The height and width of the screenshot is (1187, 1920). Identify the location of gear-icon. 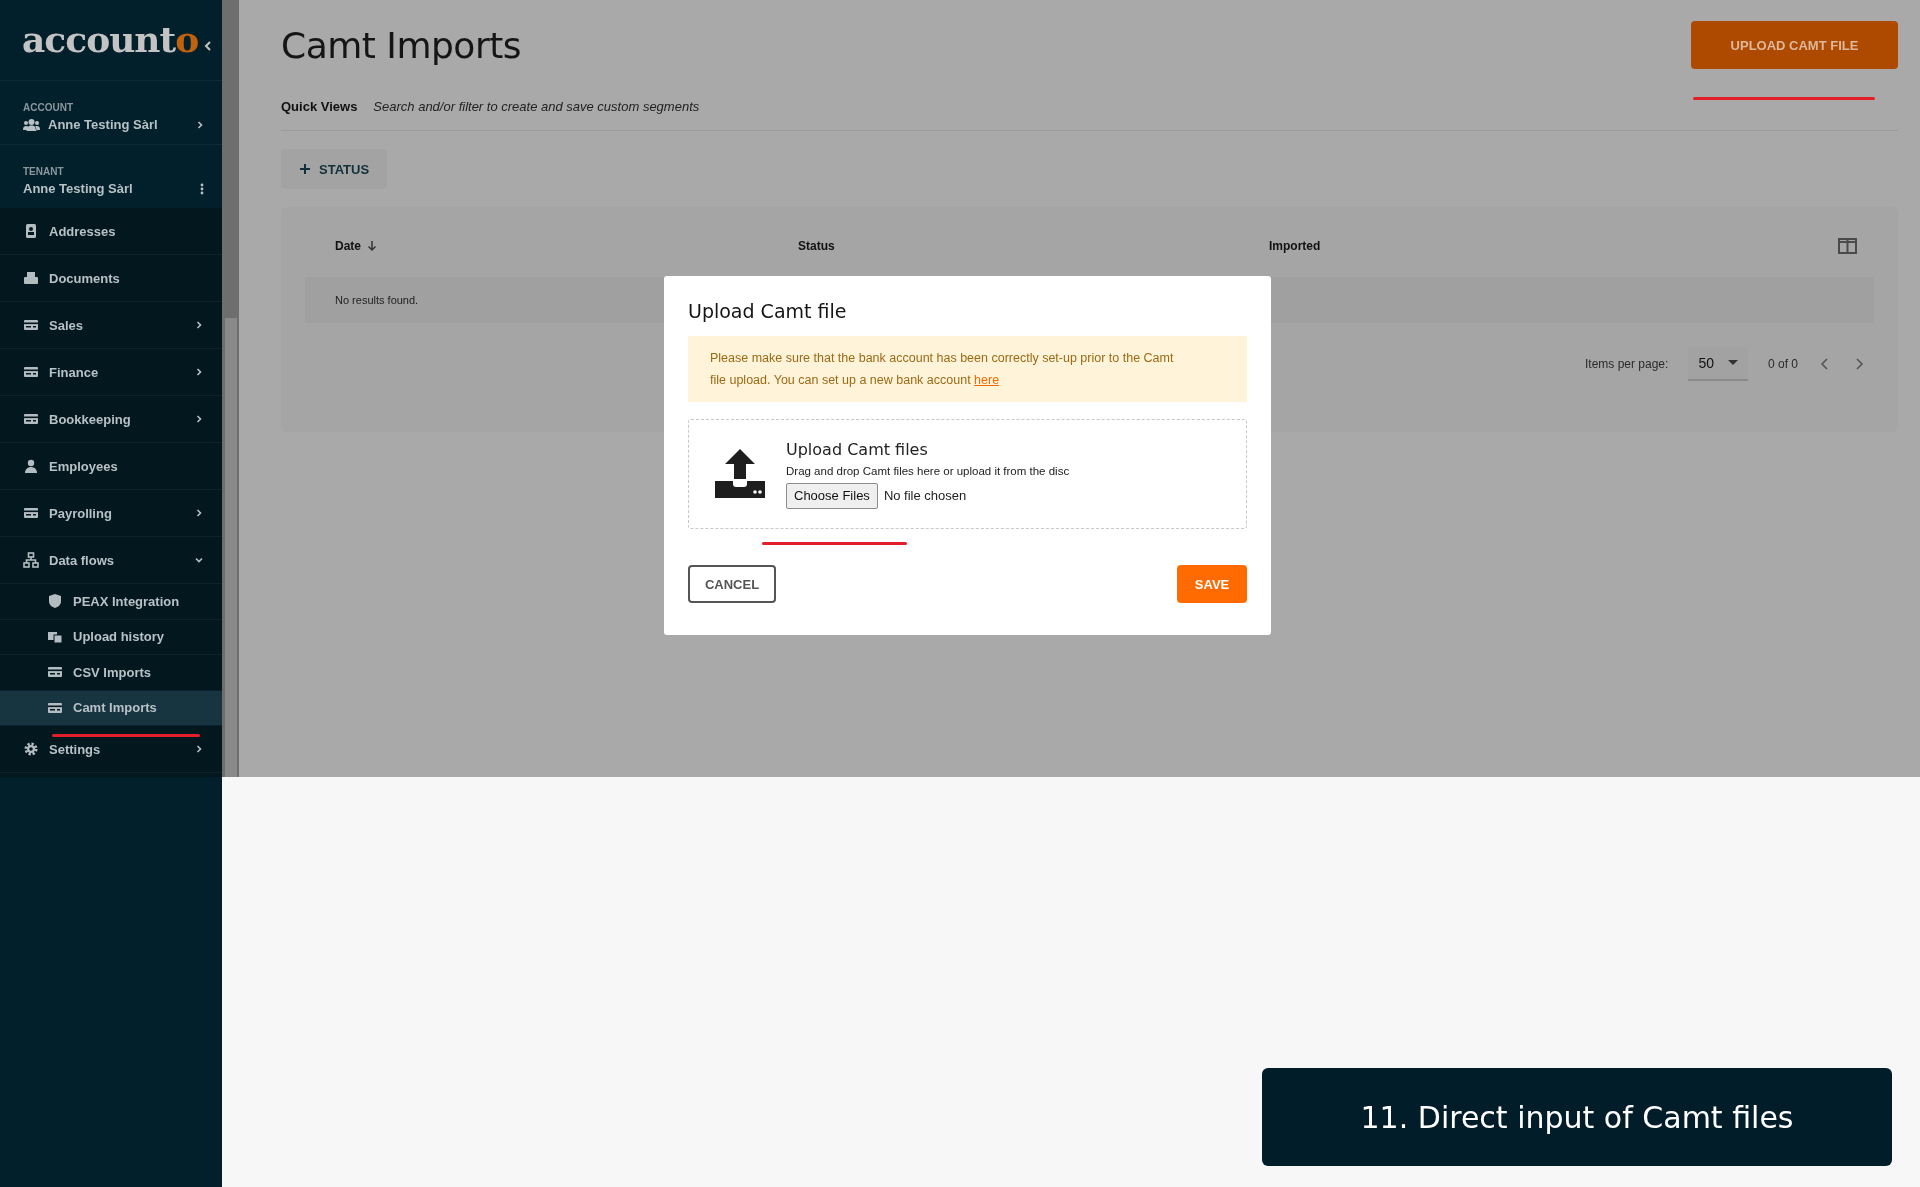
(31, 749).